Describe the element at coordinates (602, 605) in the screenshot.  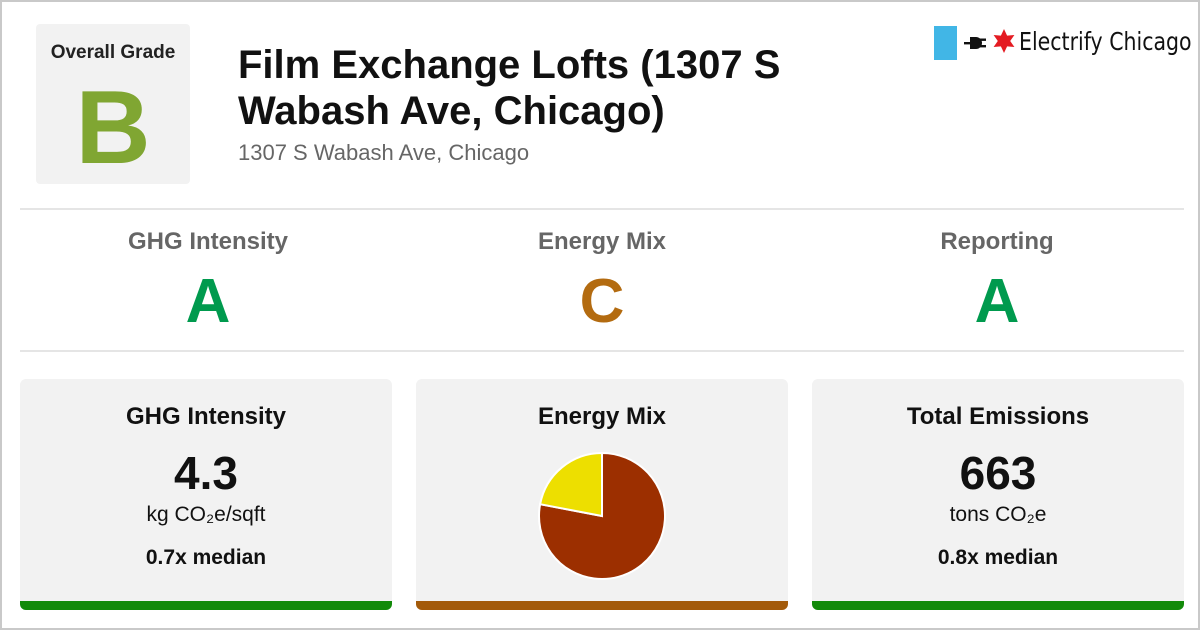
I see `energy-mix-status-bar` at that location.